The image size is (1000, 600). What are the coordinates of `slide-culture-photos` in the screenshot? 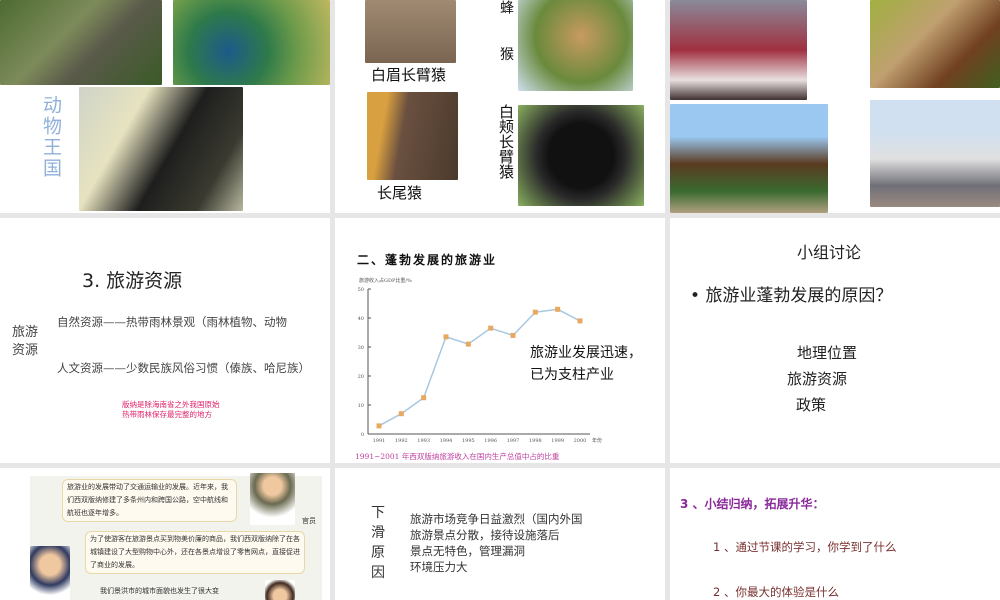 It's located at (835, 106).